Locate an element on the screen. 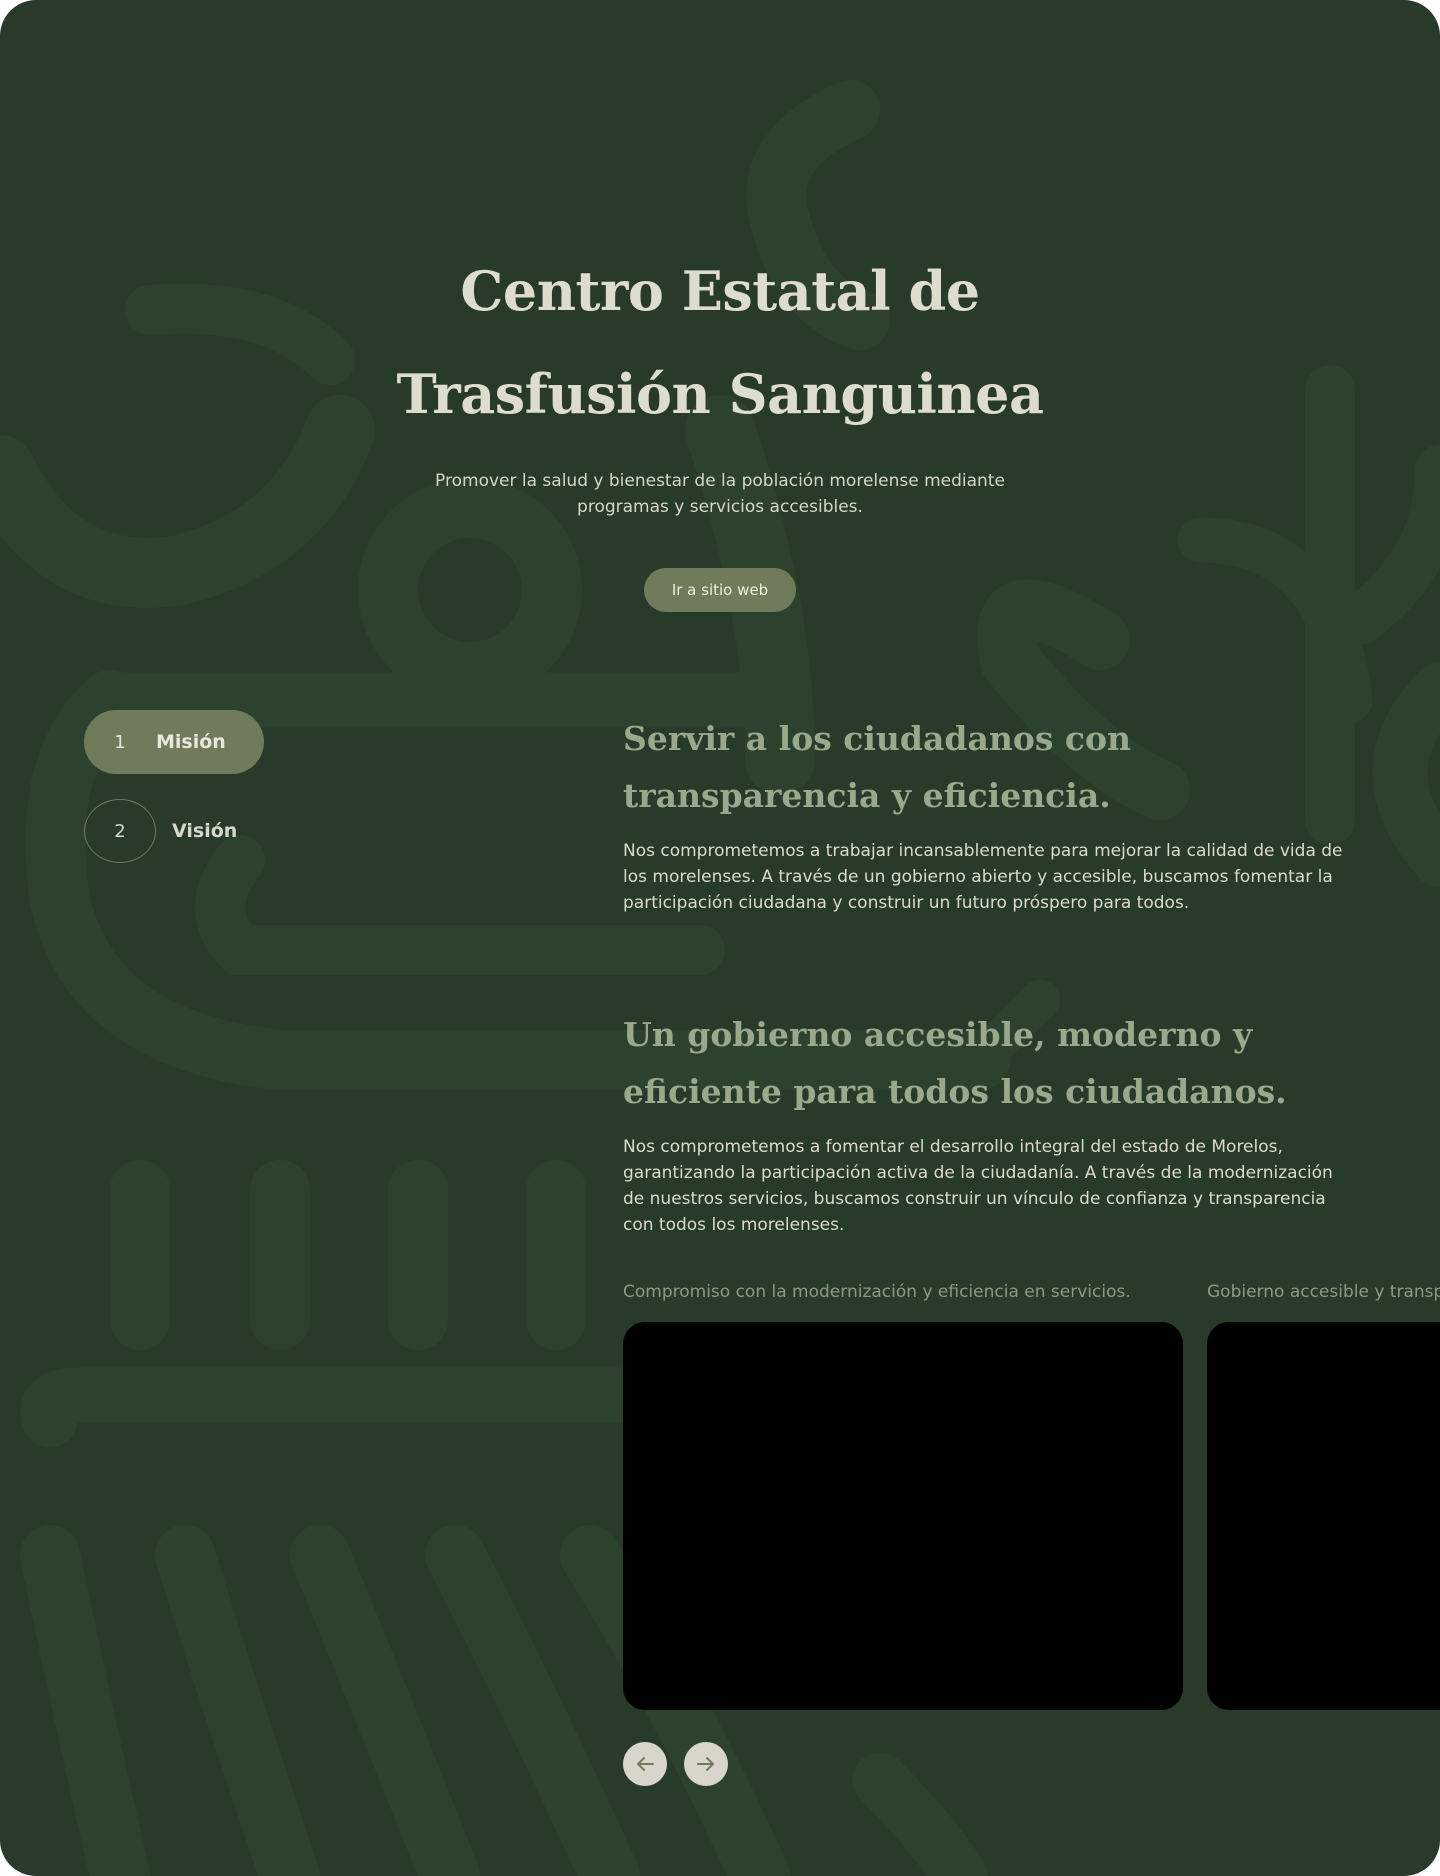 Image resolution: width=1440 pixels, height=1876 pixels. tab-vision: 2 Visión is located at coordinates (174, 831).